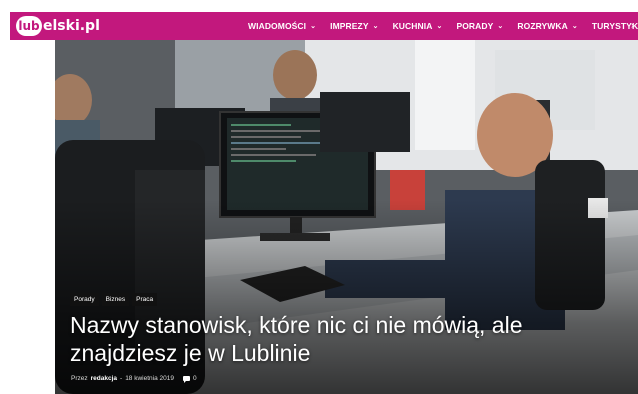 Image resolution: width=638 pixels, height=394 pixels. What do you see at coordinates (277, 26) in the screenshot?
I see `menu-item-label: WIADOMOŚCI` at bounding box center [277, 26].